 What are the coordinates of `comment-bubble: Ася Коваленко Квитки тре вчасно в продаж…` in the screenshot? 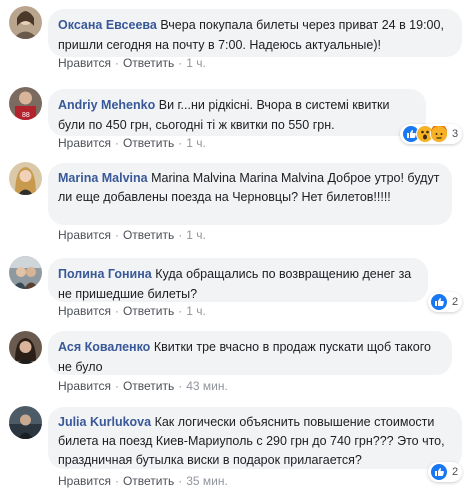 It's located at (250, 353).